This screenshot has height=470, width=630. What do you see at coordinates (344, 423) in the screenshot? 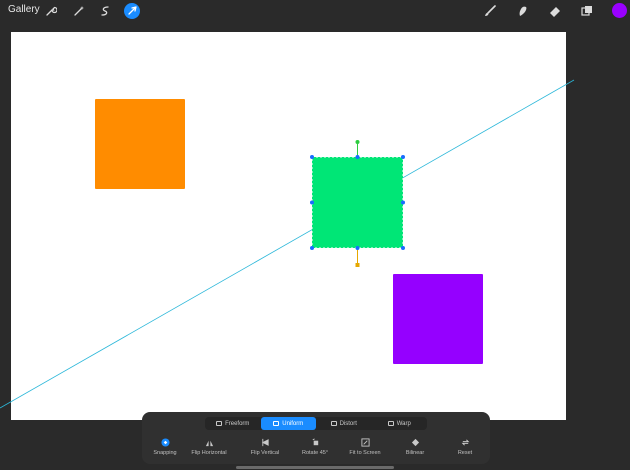
I see `mode-distort: Distort` at bounding box center [344, 423].